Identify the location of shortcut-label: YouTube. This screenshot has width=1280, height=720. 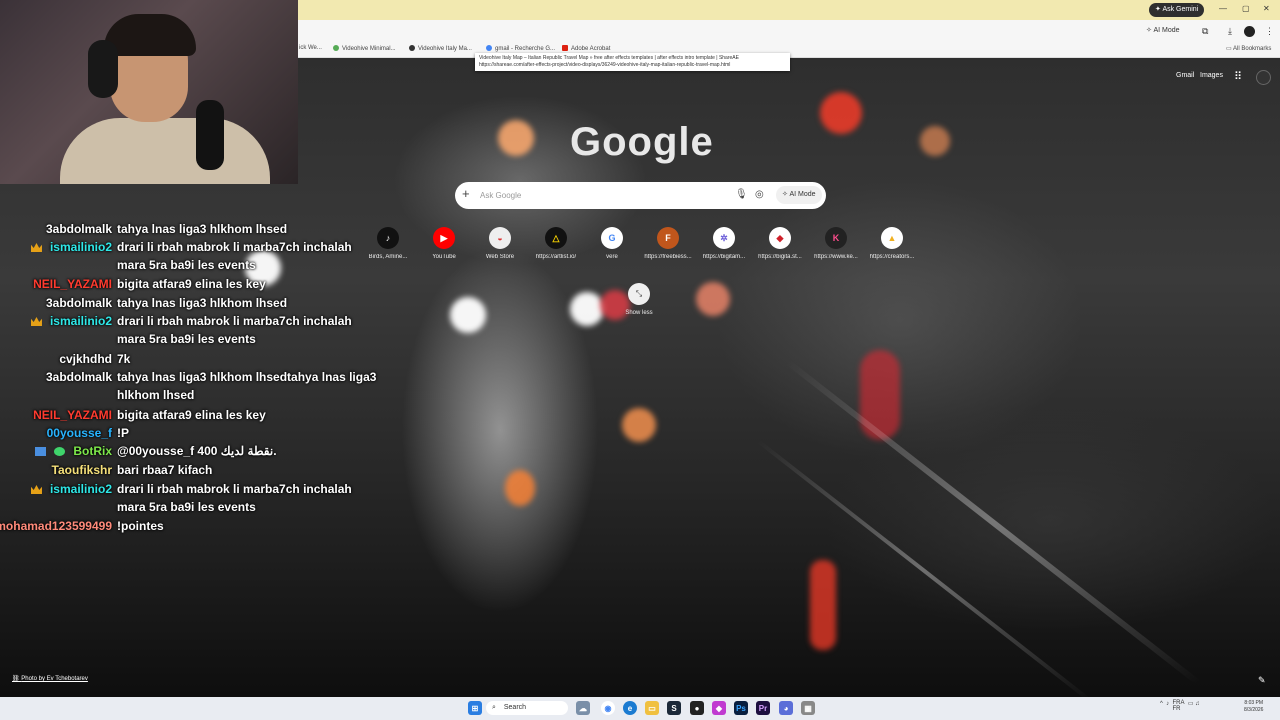
(444, 257).